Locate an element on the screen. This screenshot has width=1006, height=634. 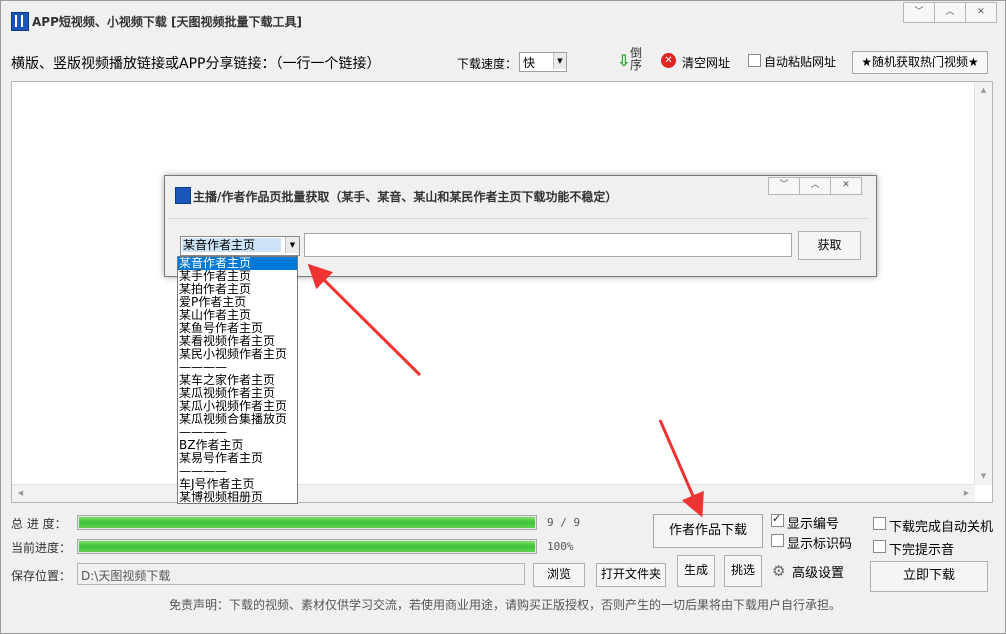
author-url-input is located at coordinates (548, 245).